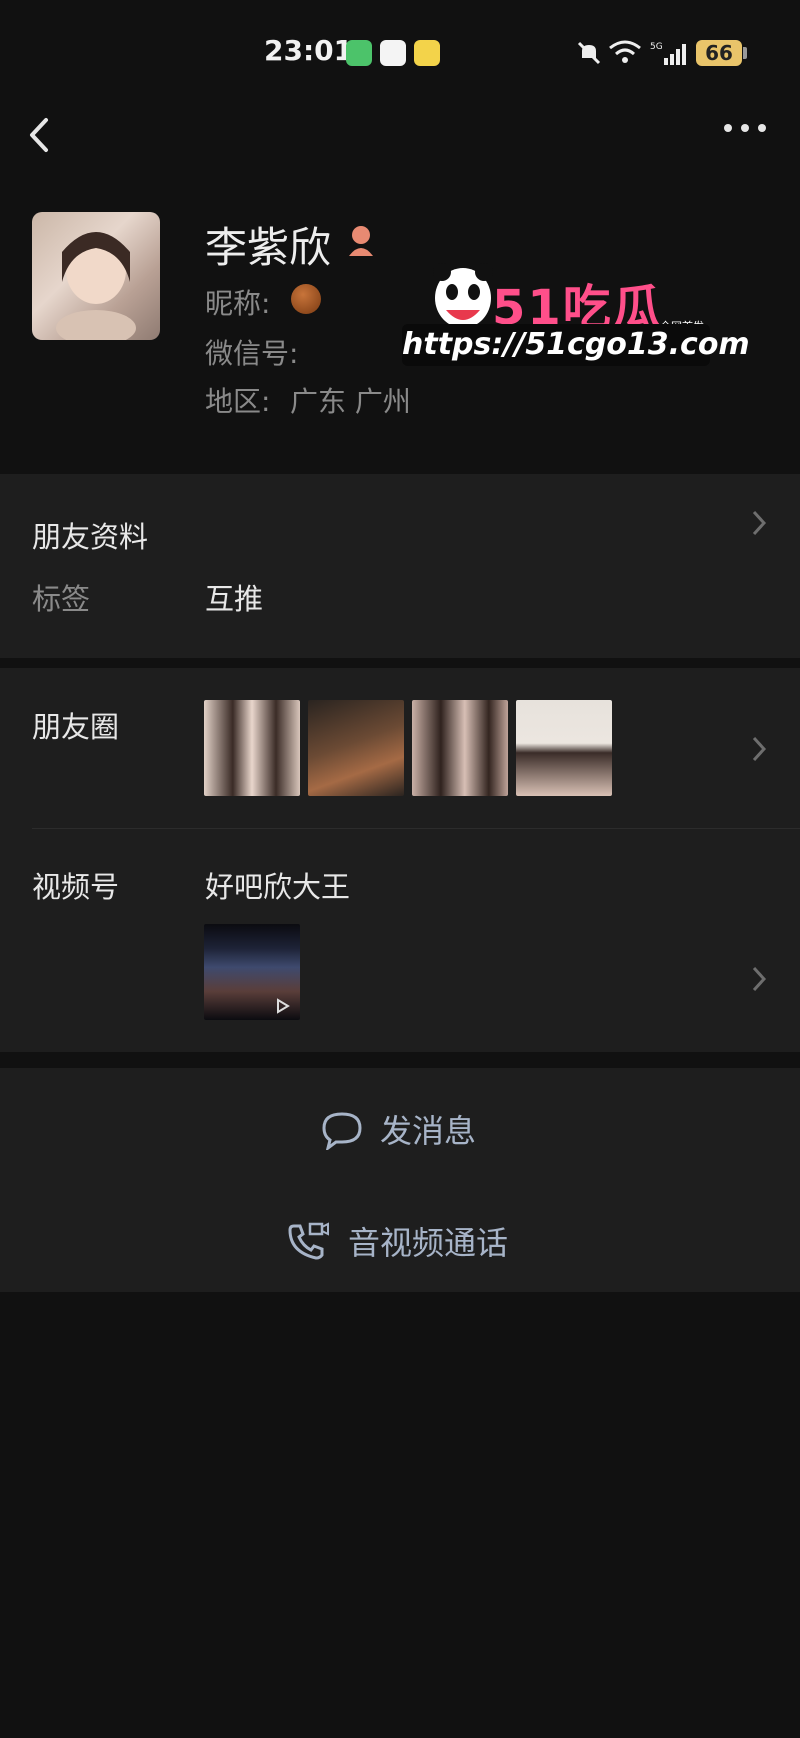  What do you see at coordinates (268, 247) in the screenshot?
I see `profile-name: 李紫欣` at bounding box center [268, 247].